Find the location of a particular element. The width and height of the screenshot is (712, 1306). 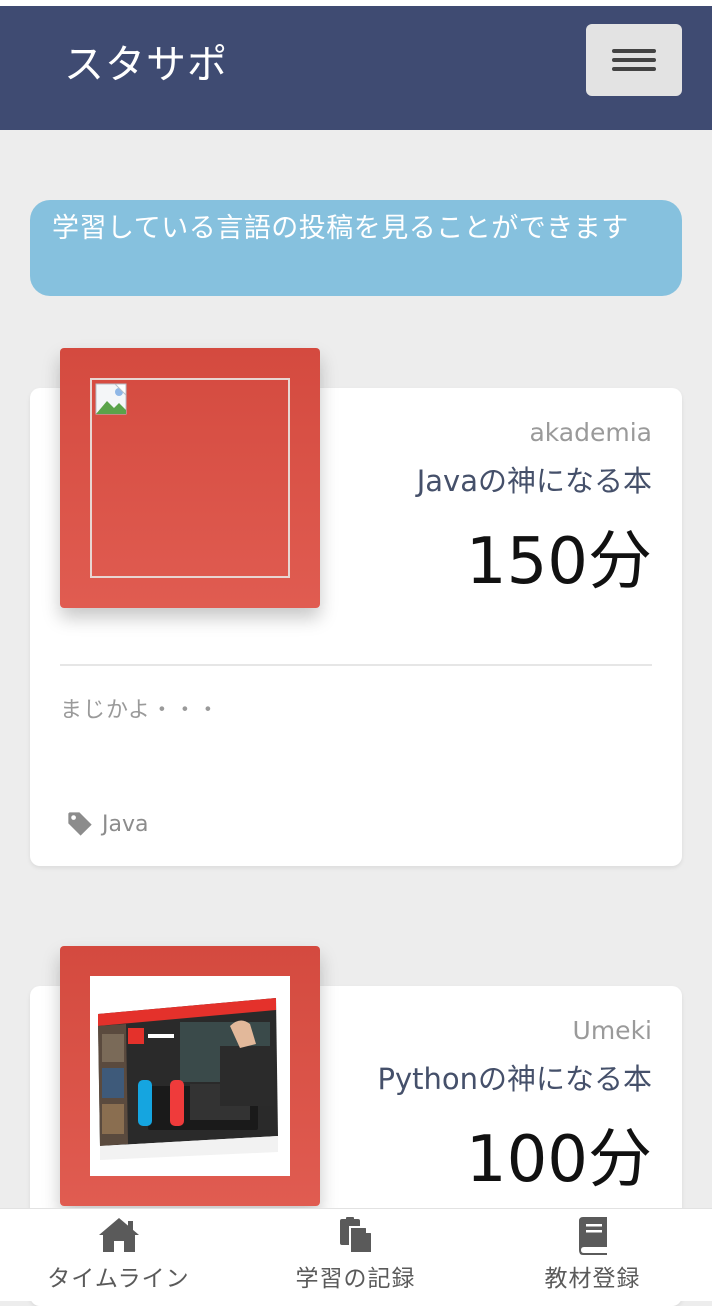

nav-study-record: 学習の記録 is located at coordinates (355, 1254).